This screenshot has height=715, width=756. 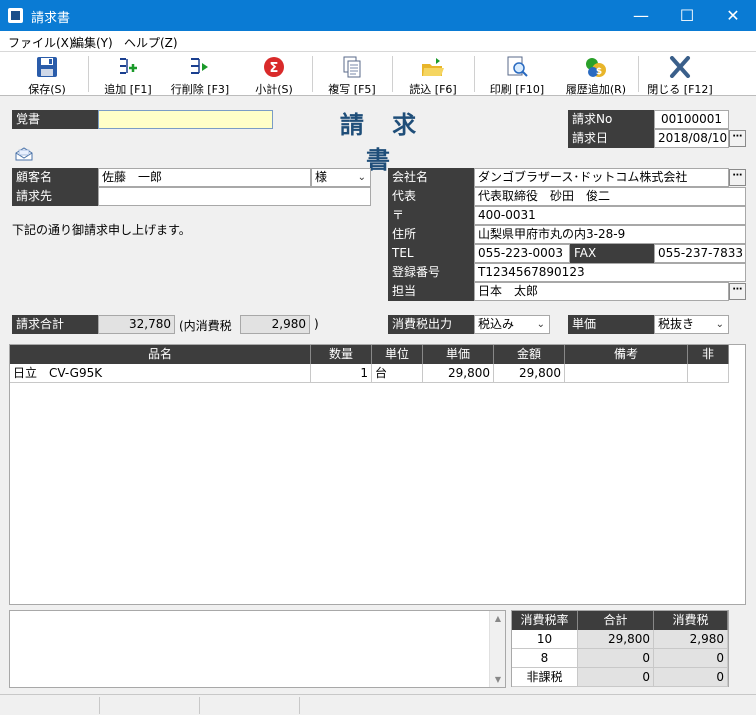 I want to click on column-header-amount: 金額, so click(x=529, y=354).